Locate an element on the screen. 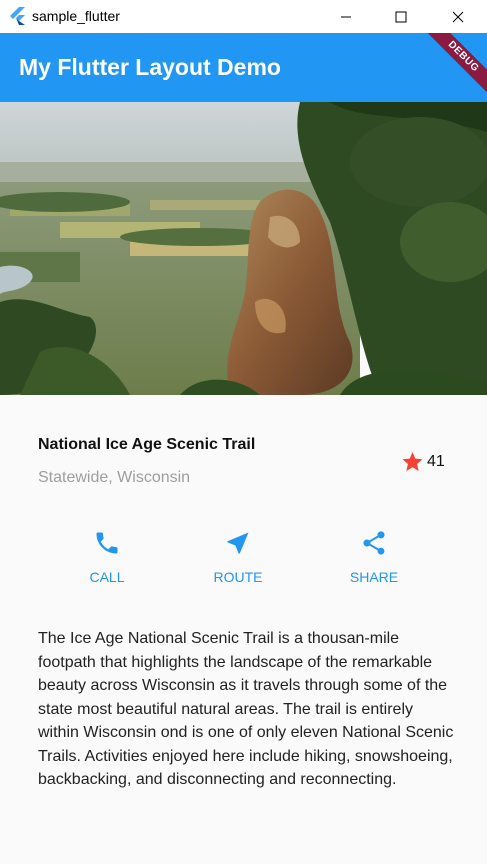 The height and width of the screenshot is (864, 487). minimize-icon is located at coordinates (346, 16).